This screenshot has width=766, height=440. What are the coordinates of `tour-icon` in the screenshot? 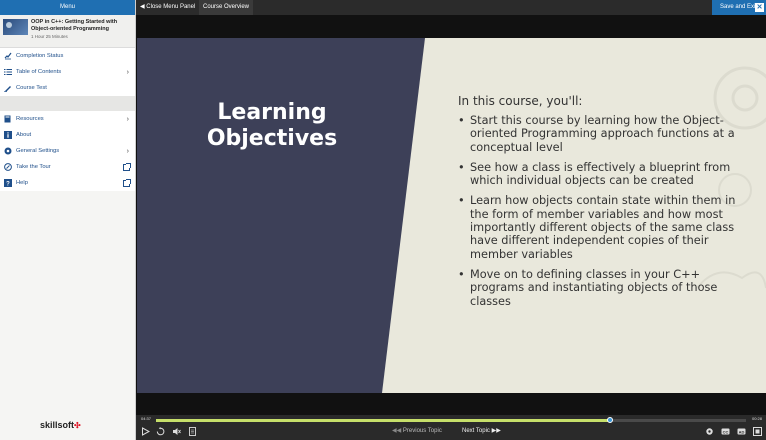 It's located at (8, 167).